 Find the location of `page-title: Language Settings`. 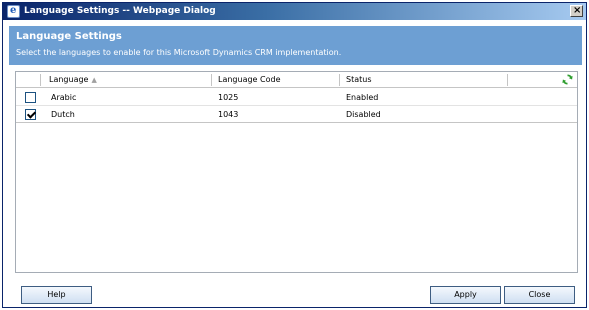

page-title: Language Settings is located at coordinates (69, 36).